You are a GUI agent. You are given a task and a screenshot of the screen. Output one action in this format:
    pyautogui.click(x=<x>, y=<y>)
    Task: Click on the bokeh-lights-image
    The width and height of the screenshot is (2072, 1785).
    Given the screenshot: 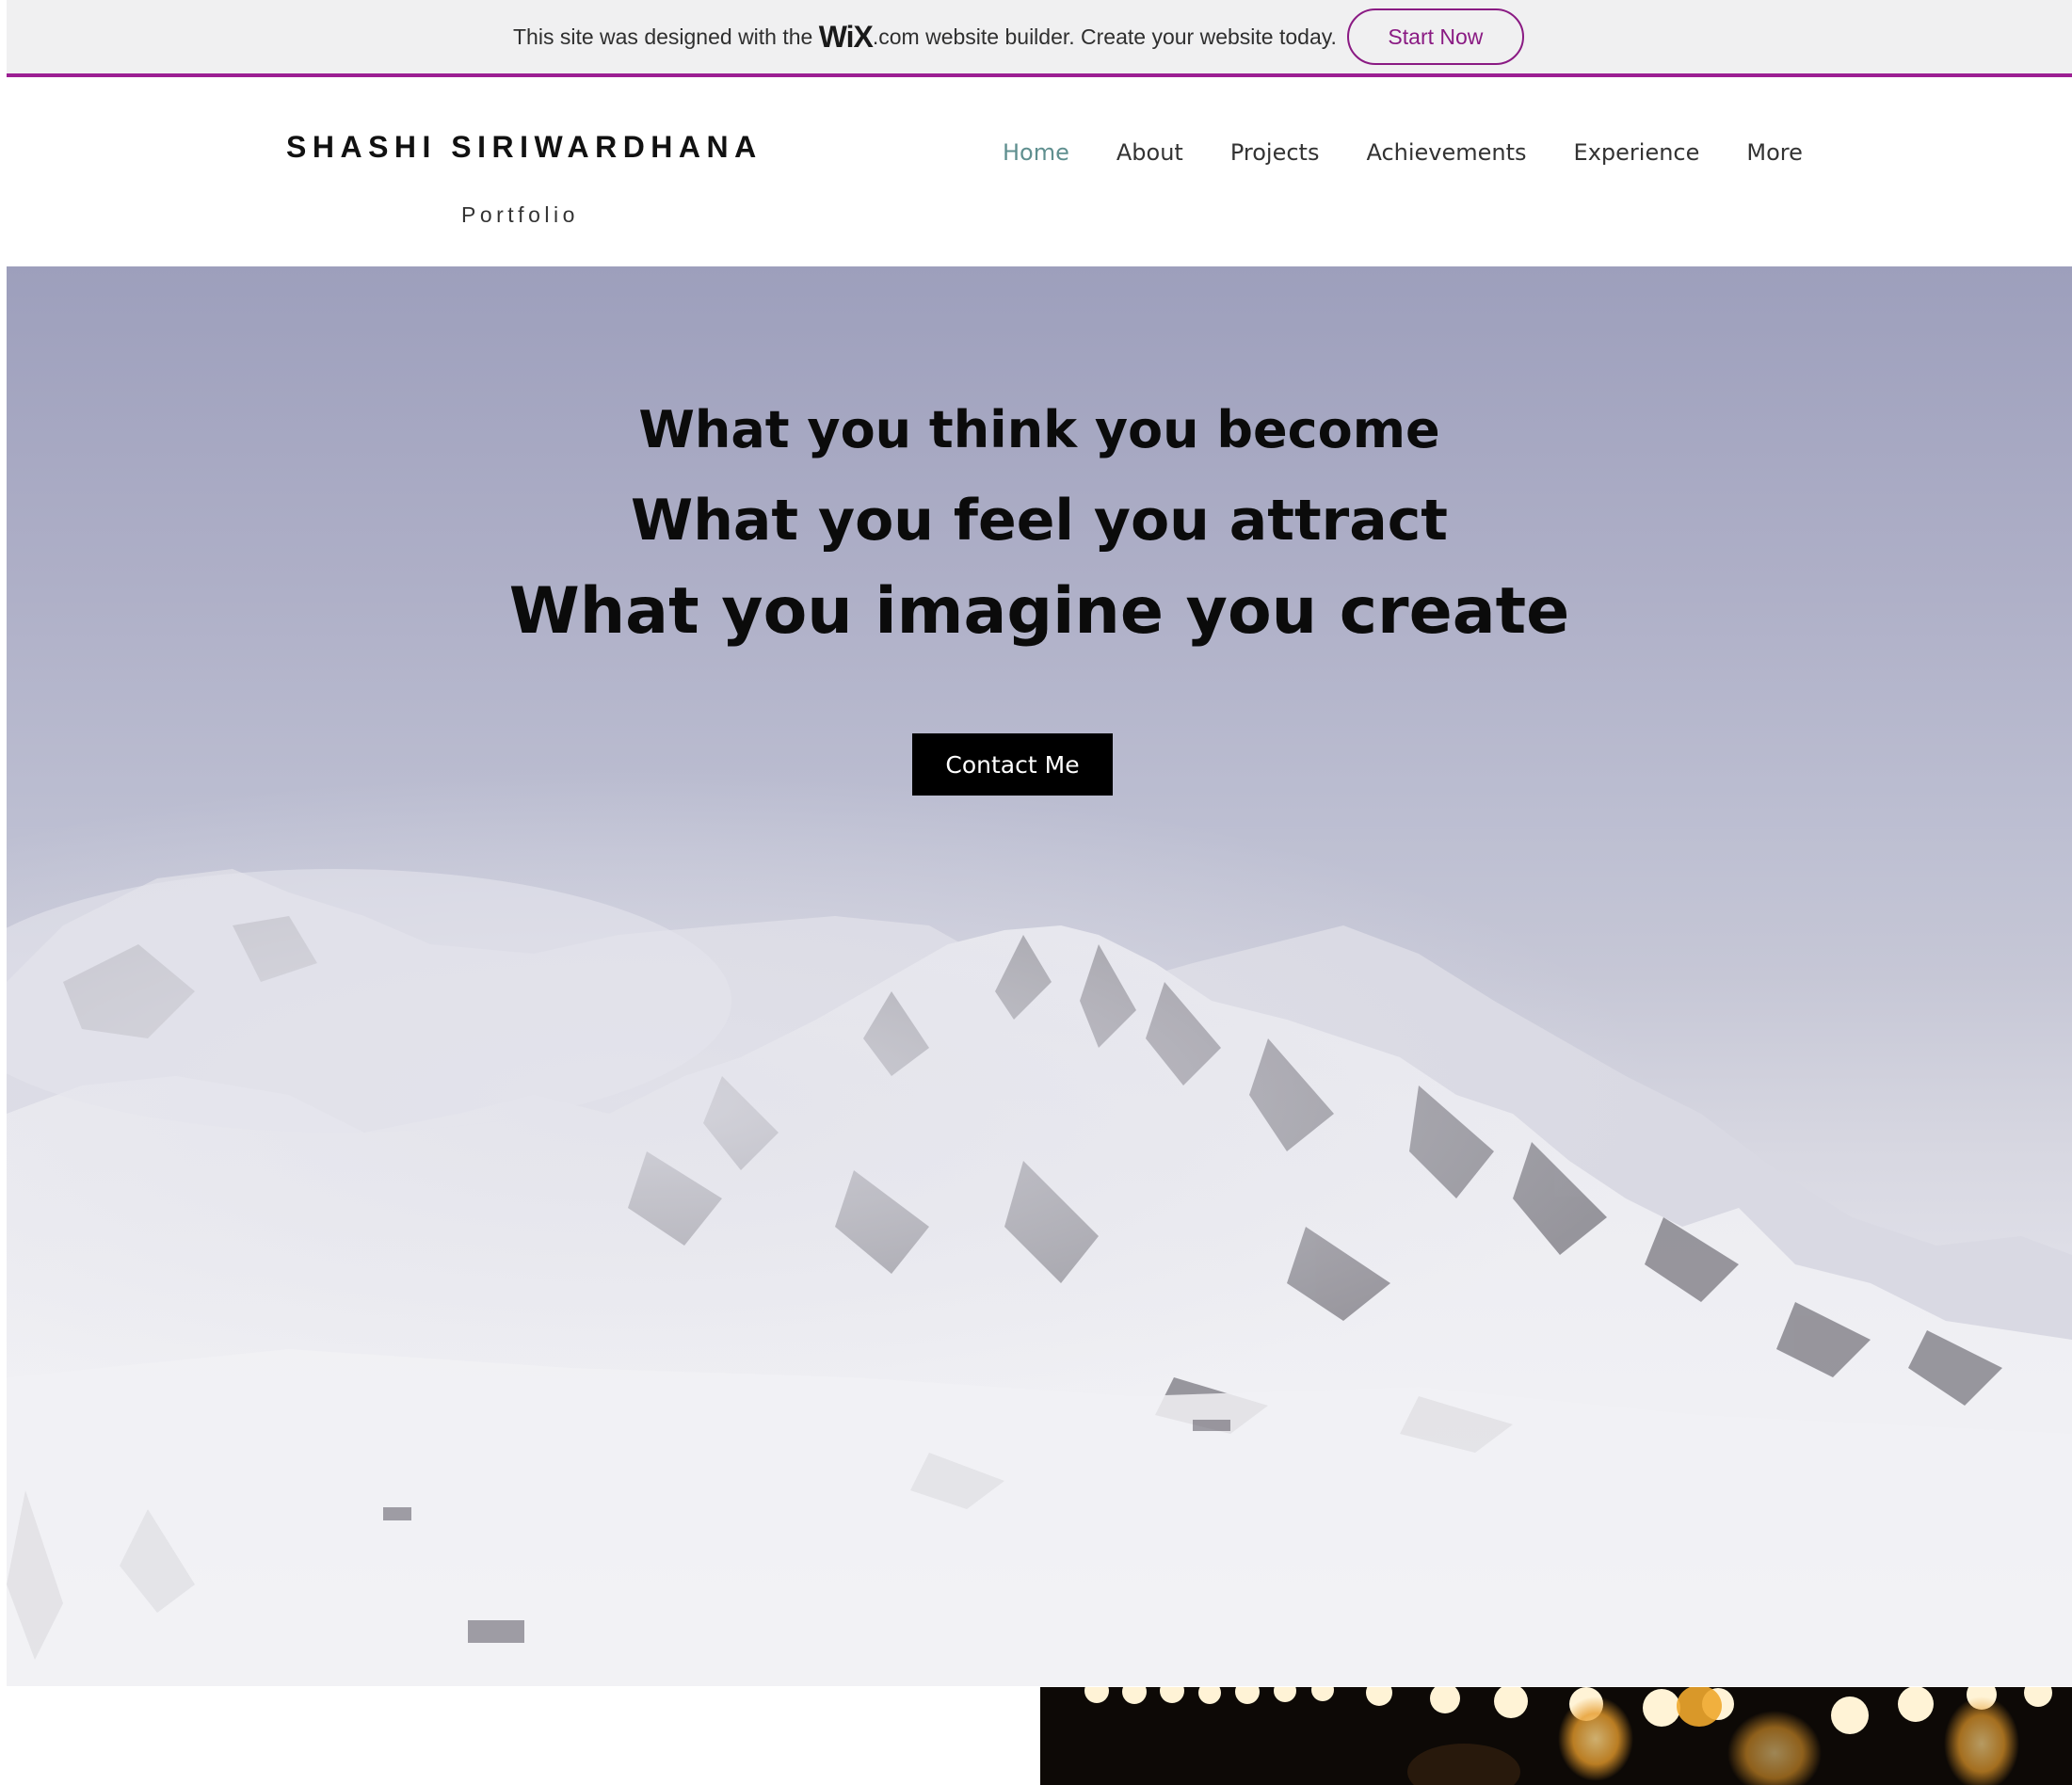 What is the action you would take?
    pyautogui.click(x=1556, y=1736)
    